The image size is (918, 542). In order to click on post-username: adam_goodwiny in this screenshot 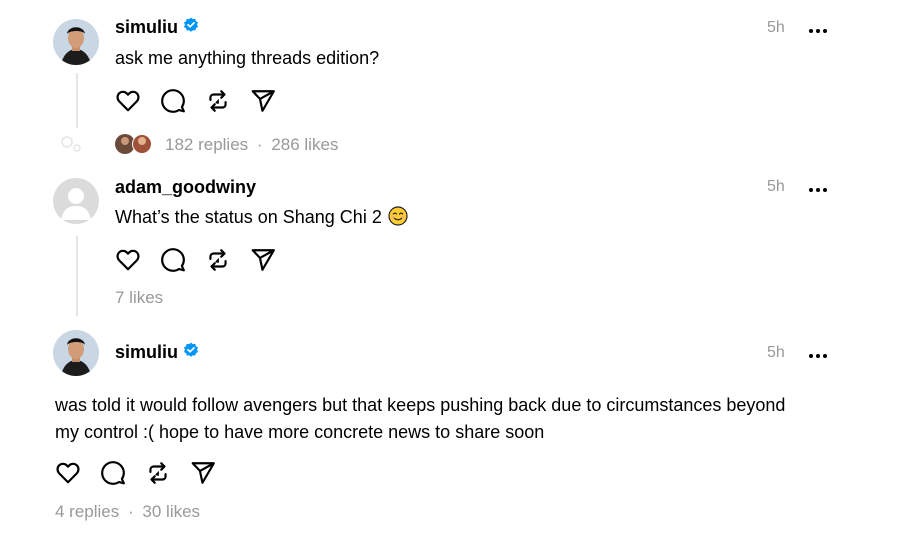, I will do `click(185, 187)`.